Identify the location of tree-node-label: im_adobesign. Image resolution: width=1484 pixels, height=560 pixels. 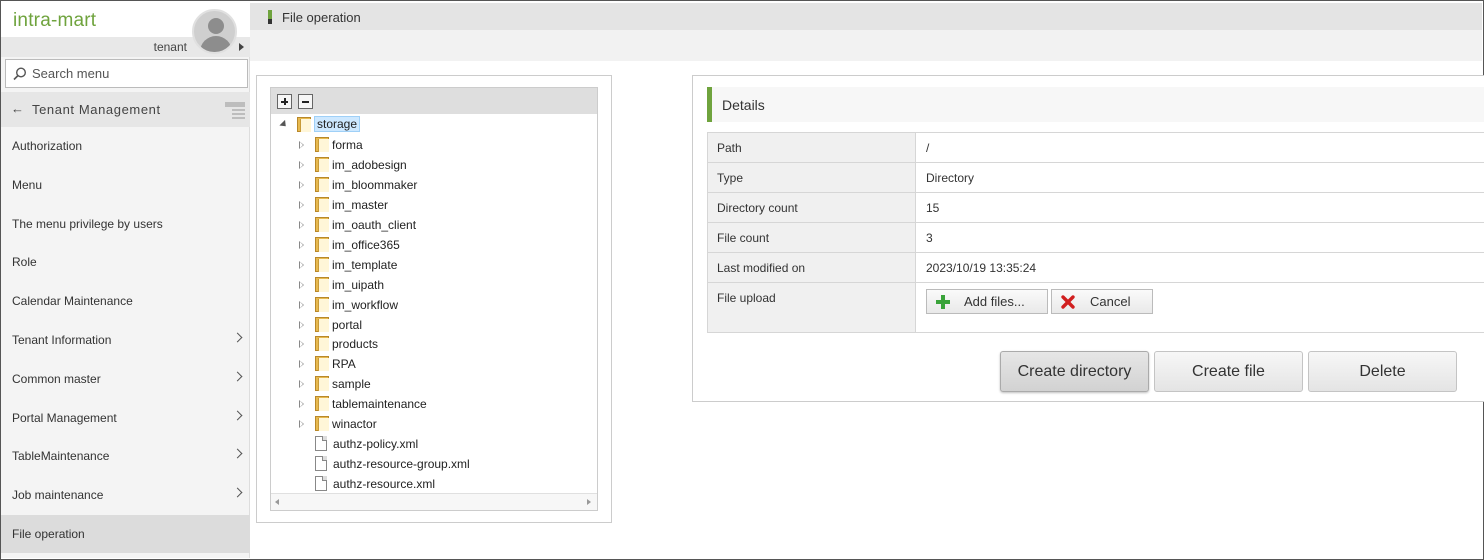
(369, 164).